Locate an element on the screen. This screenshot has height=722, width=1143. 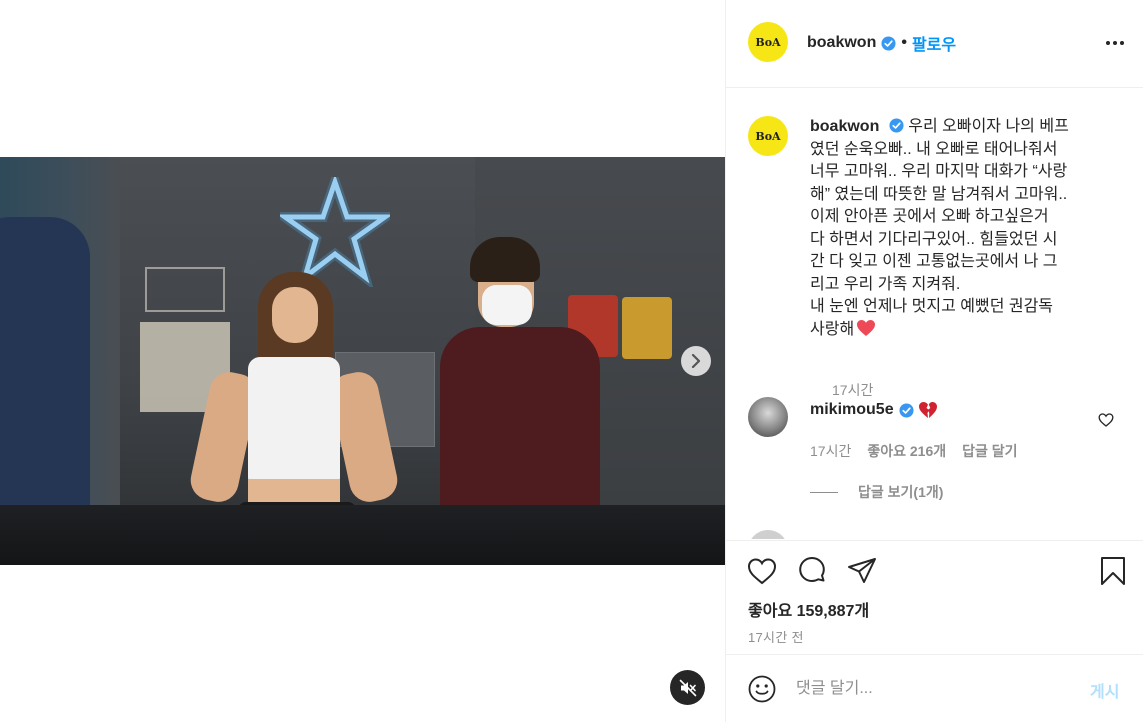
like-button is located at coordinates (762, 571).